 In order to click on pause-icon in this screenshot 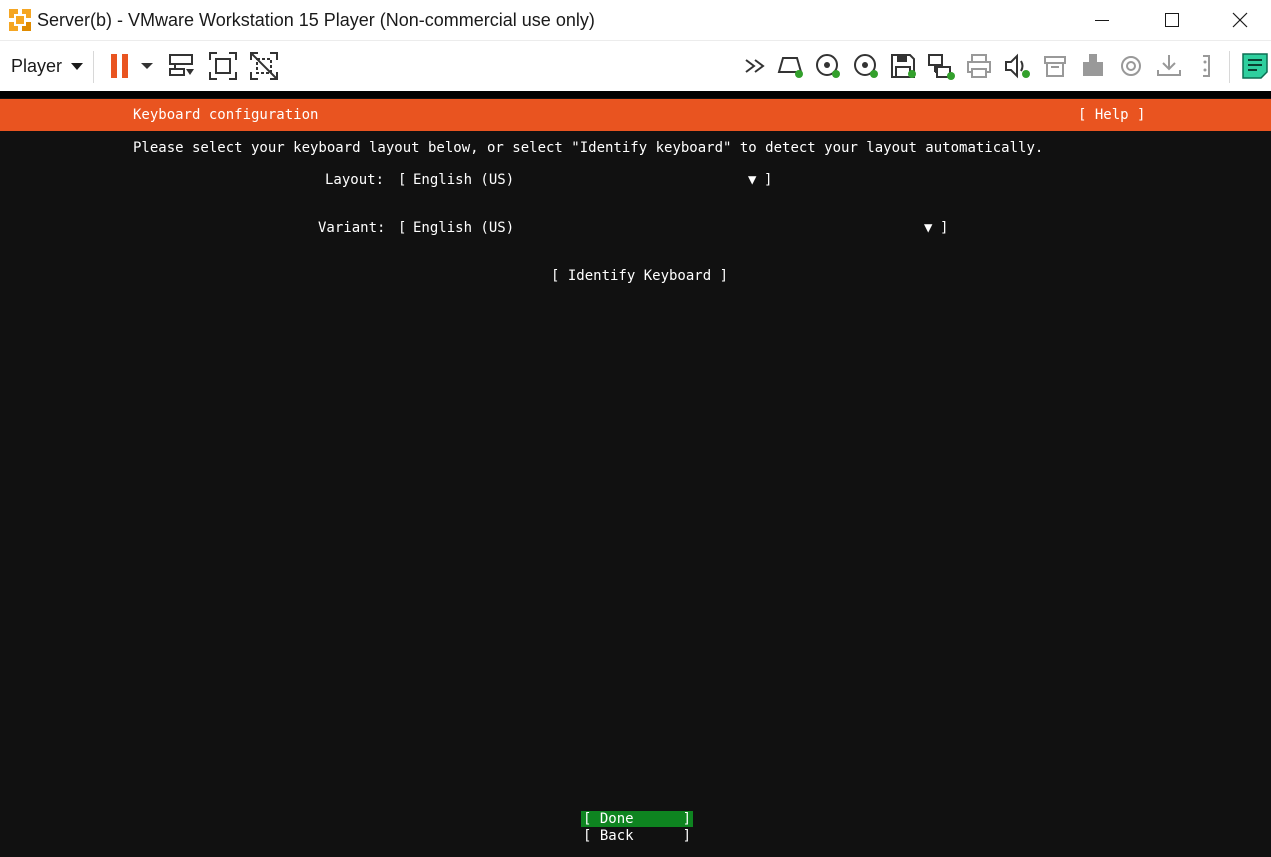, I will do `click(119, 66)`.